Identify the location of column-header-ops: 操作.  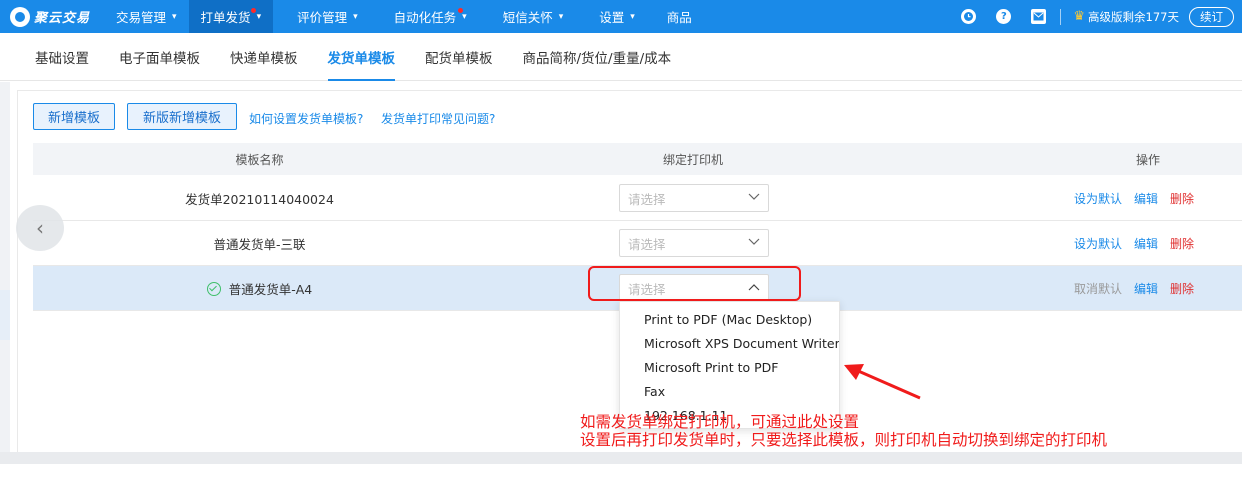
(1147, 159).